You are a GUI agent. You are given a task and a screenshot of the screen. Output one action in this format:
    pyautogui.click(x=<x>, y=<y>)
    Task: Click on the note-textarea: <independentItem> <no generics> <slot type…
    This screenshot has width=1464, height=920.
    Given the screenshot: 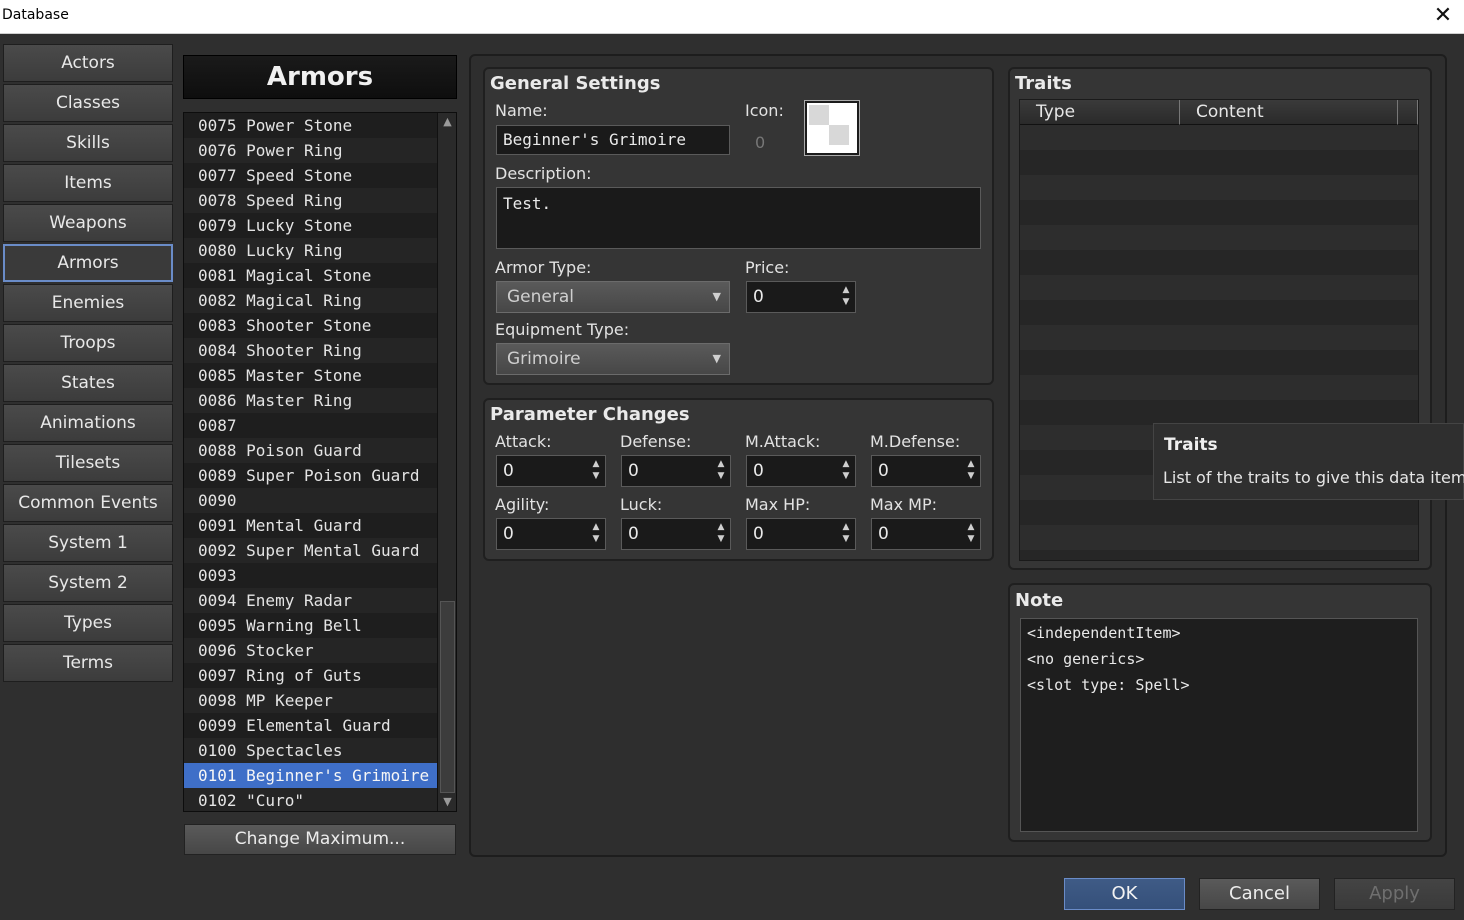 What is the action you would take?
    pyautogui.click(x=1219, y=725)
    